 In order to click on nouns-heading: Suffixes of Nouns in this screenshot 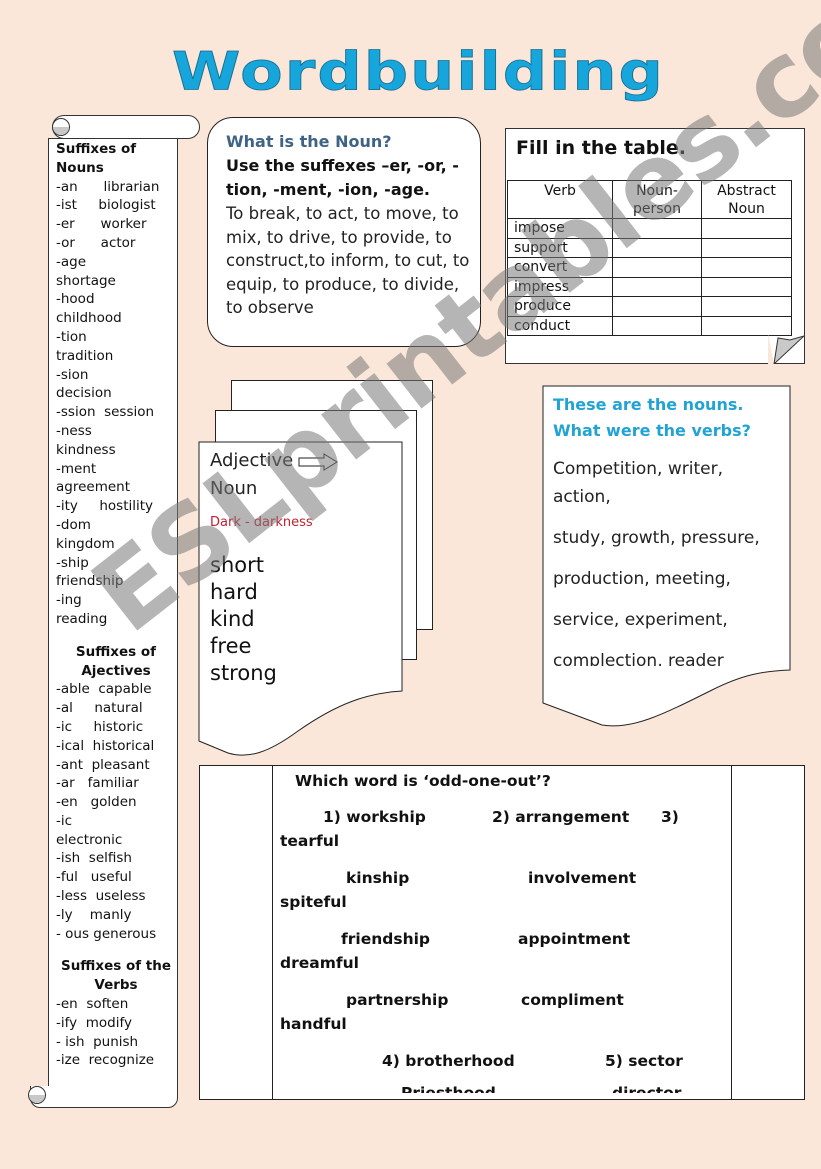, I will do `click(96, 158)`.